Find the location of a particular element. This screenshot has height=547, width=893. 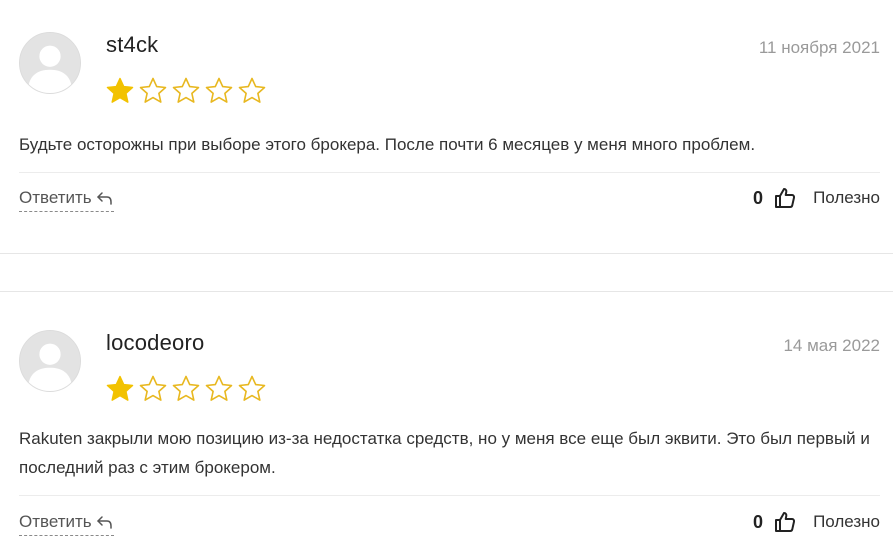

review-date: 14 мая 2022 is located at coordinates (831, 345).